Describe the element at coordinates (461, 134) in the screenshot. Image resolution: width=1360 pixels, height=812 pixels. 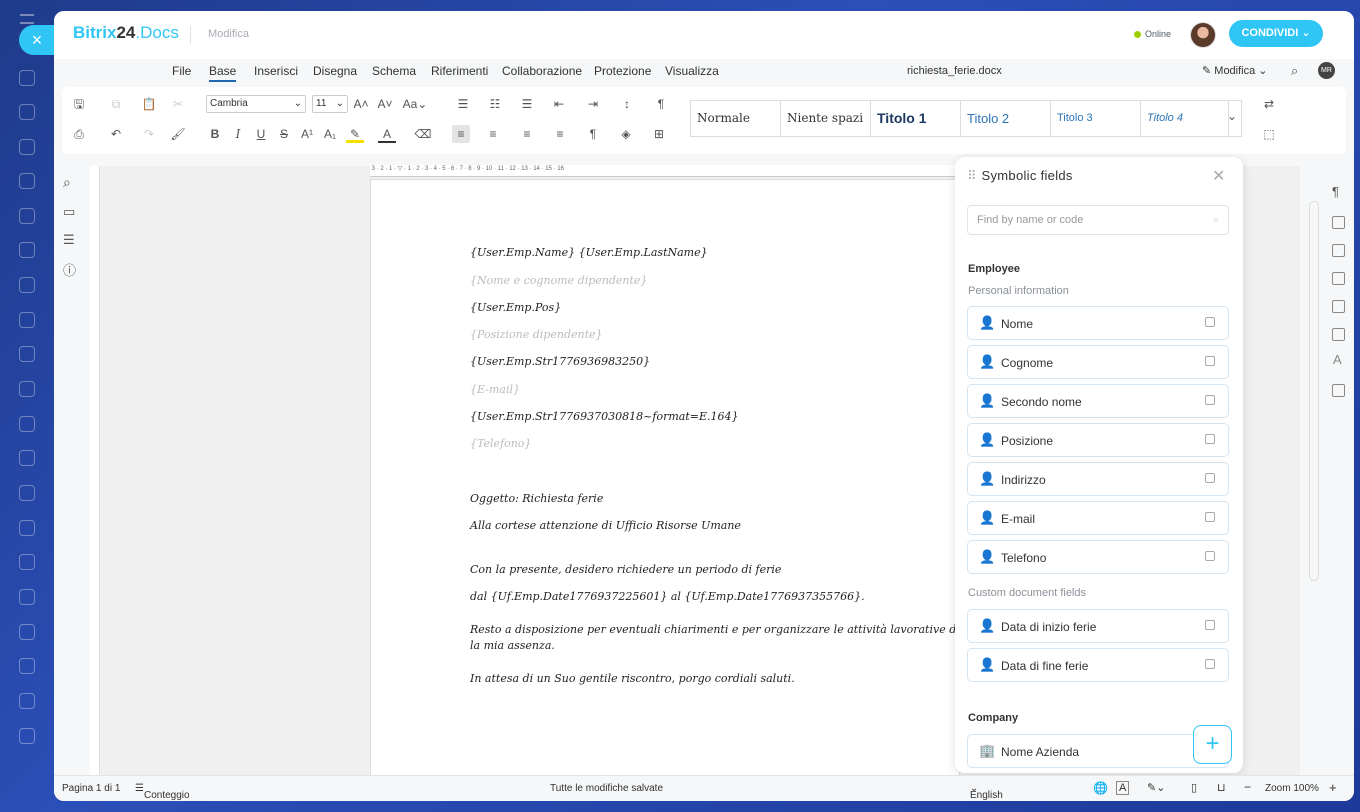
I see `align-left-icon: ≡` at that location.